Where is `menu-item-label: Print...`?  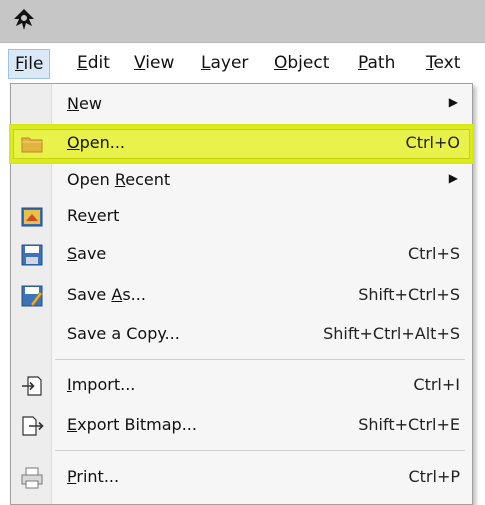 menu-item-label: Print... is located at coordinates (93, 476).